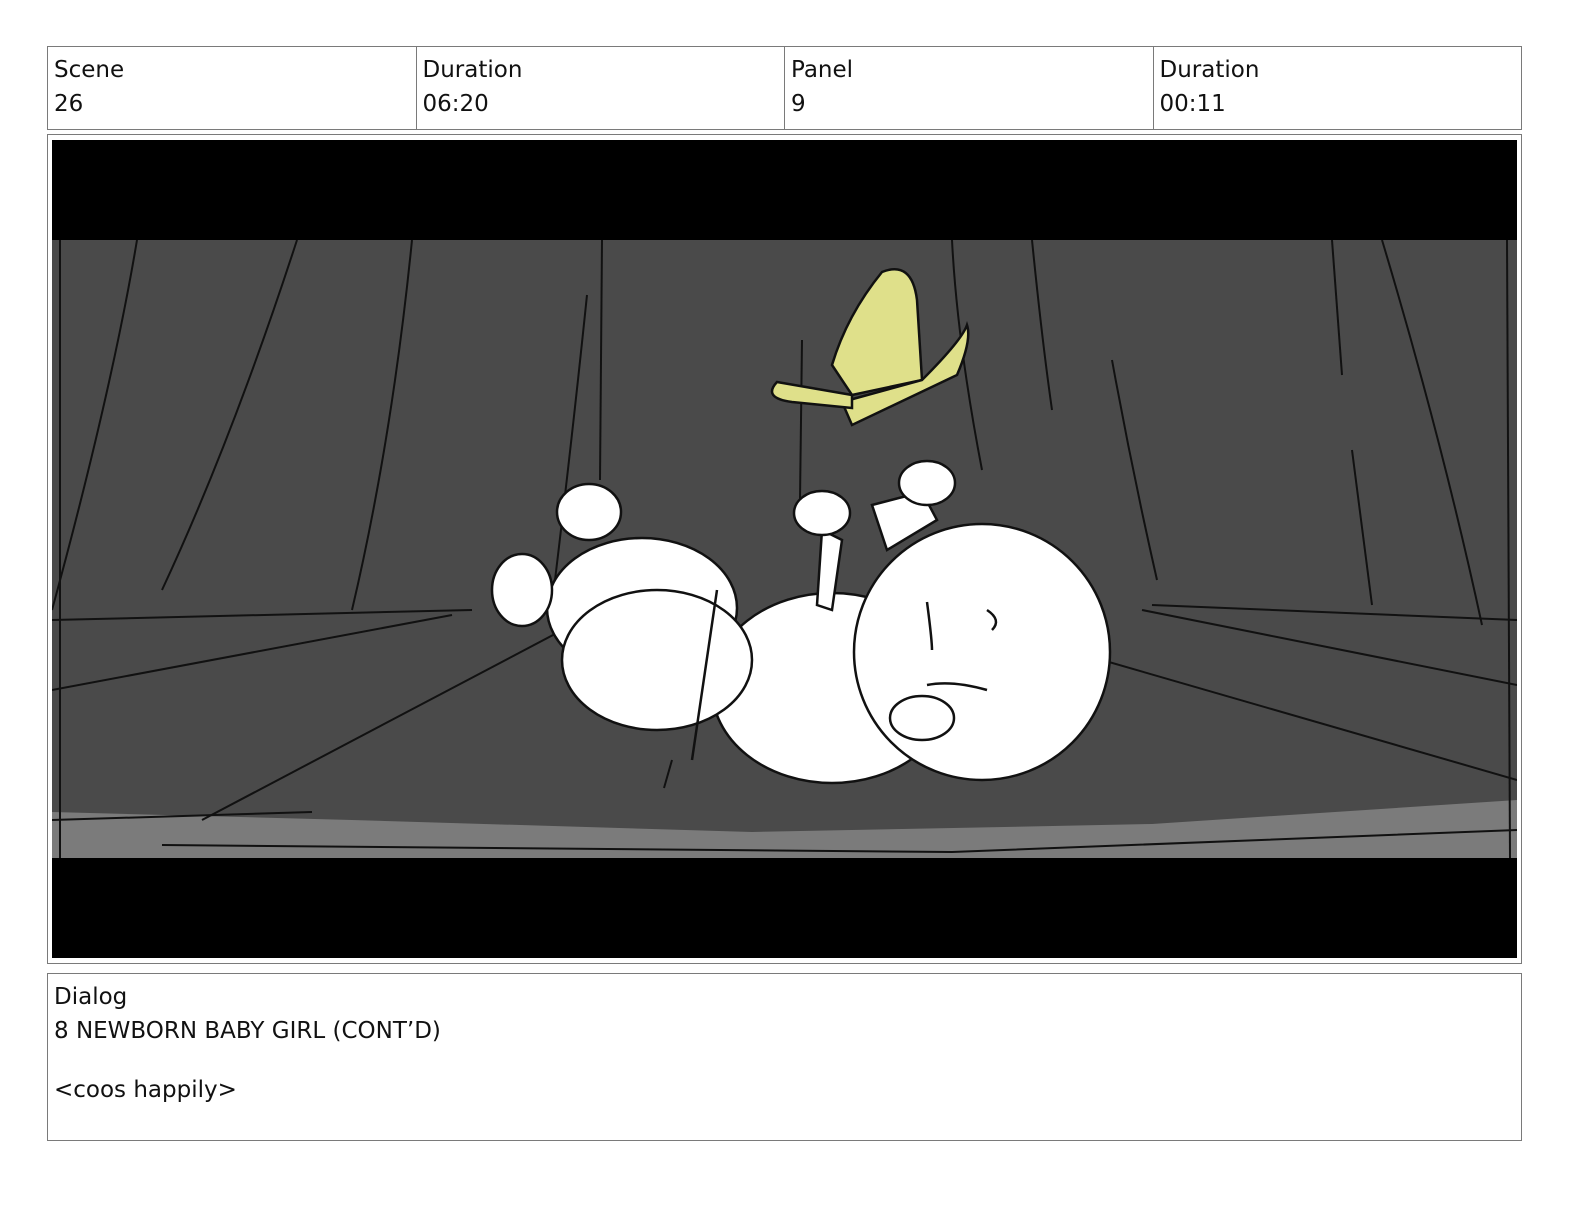 The height and width of the screenshot is (1224, 1584). Describe the element at coordinates (1192, 104) in the screenshot. I see `panel-duration-value: 00:11` at that location.